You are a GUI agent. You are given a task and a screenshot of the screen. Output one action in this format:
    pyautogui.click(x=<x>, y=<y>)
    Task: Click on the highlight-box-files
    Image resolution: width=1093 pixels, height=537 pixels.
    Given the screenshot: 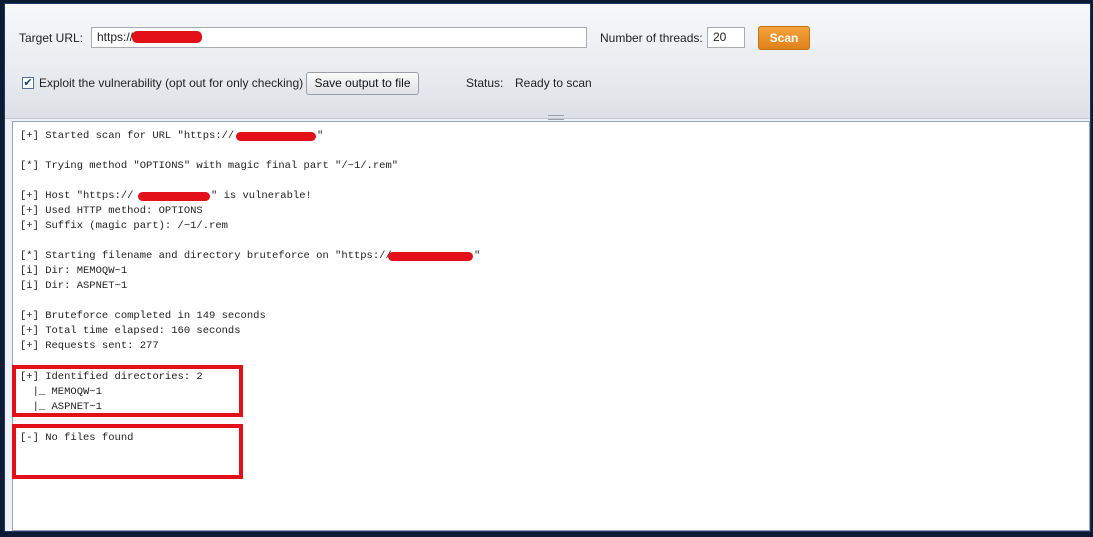 What is the action you would take?
    pyautogui.click(x=127, y=451)
    